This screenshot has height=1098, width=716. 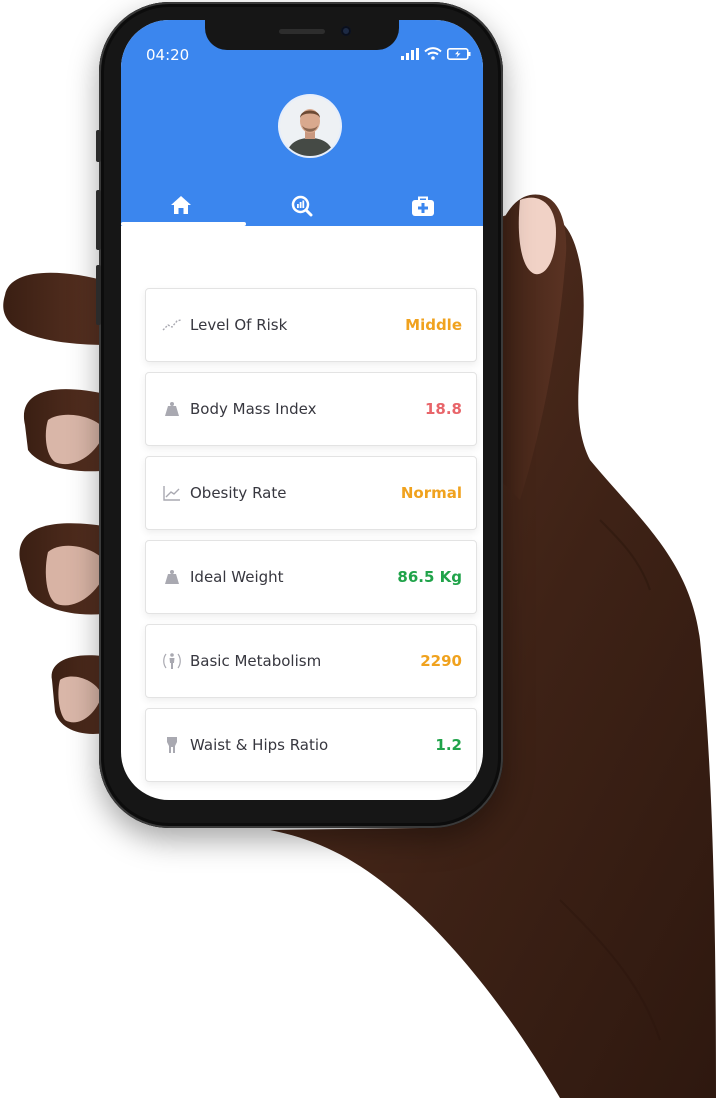 I want to click on home-icon, so click(x=181, y=205).